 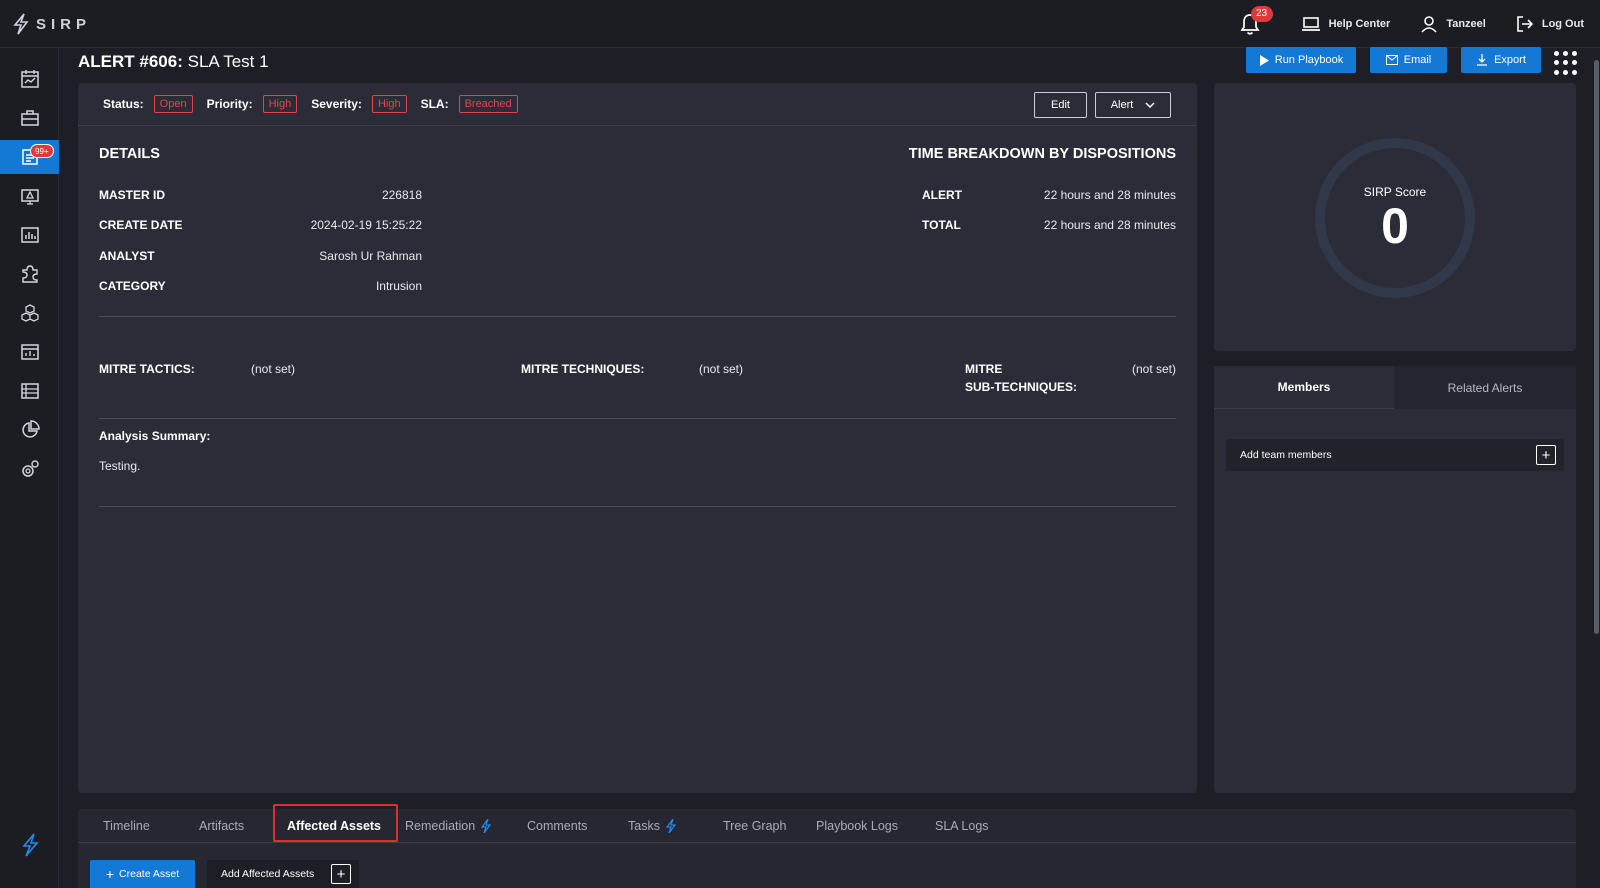 I want to click on tab-playbook-logs-label: Playbook Logs, so click(x=857, y=826).